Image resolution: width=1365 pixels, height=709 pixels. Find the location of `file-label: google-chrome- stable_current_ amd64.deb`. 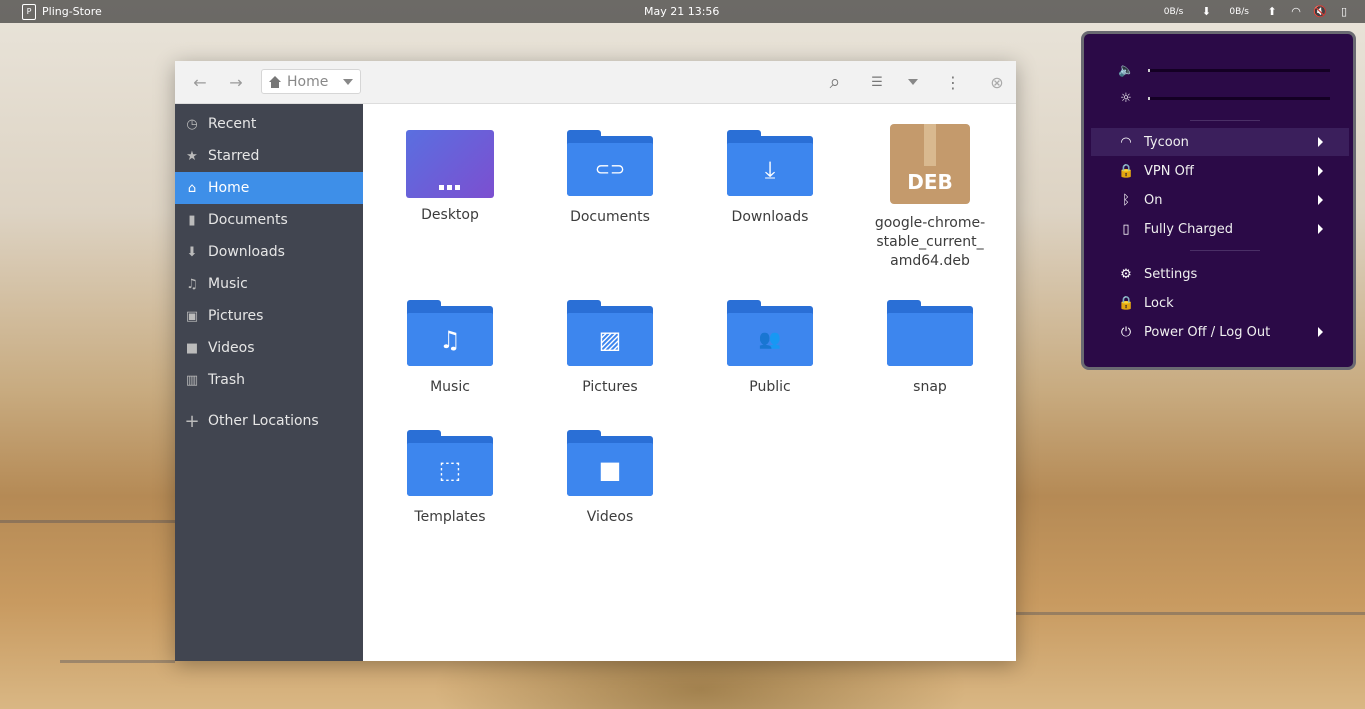

file-label: google-chrome- stable_current_ amd64.deb is located at coordinates (930, 242).